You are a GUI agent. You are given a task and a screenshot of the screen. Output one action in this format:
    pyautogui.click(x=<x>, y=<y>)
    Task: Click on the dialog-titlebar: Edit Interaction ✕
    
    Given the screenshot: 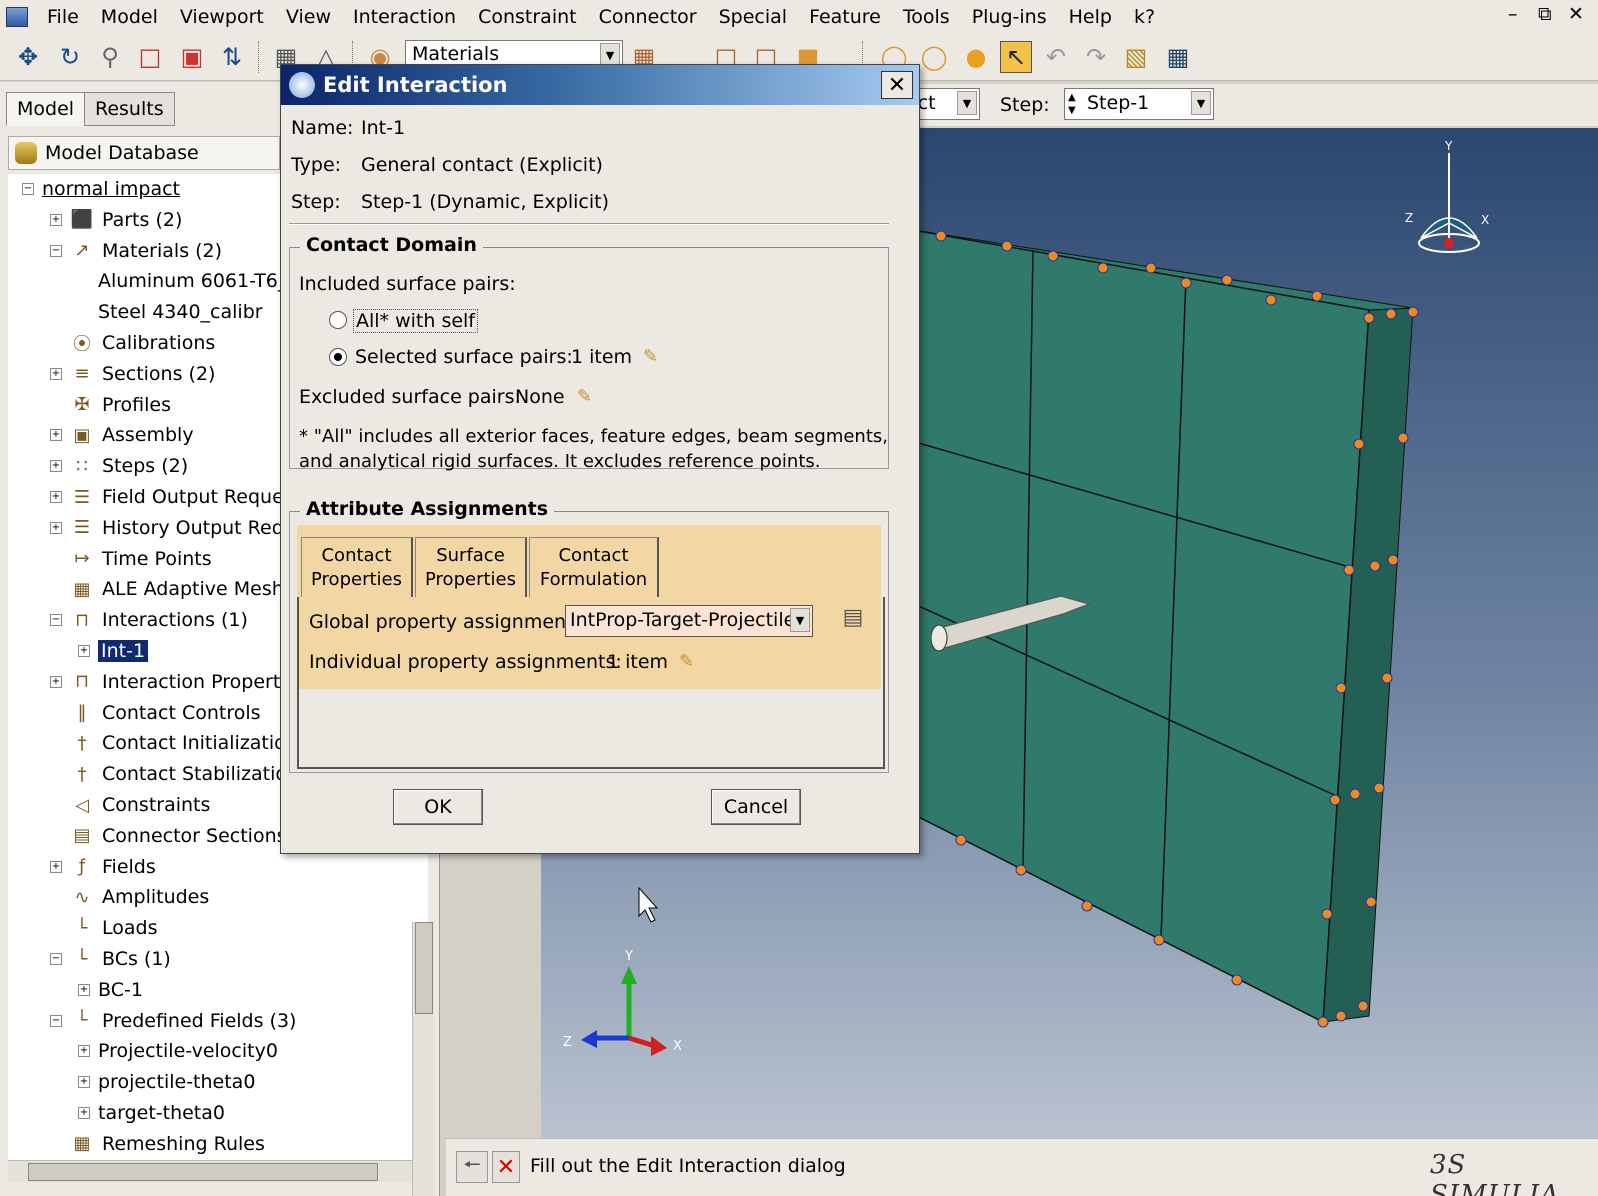 What is the action you would take?
    pyautogui.click(x=600, y=85)
    